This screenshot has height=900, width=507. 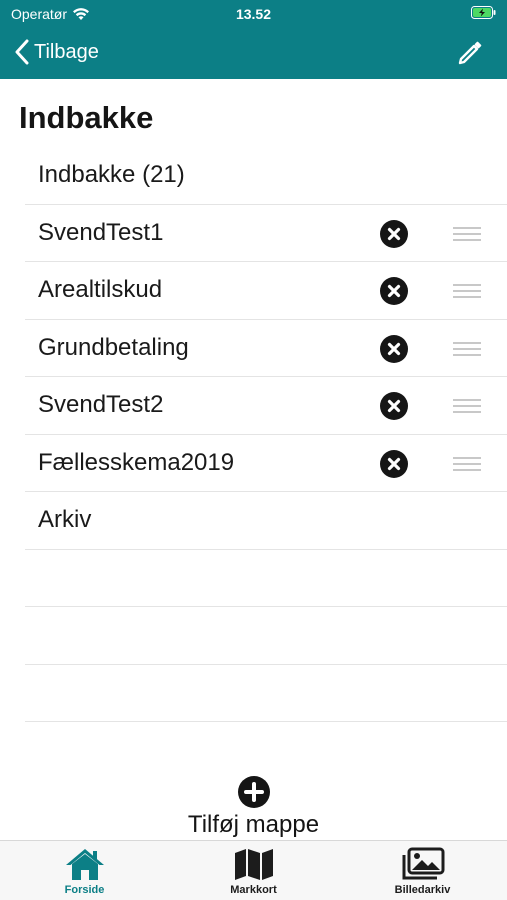 What do you see at coordinates (100, 289) in the screenshot?
I see `folder-label: Arealtilskud` at bounding box center [100, 289].